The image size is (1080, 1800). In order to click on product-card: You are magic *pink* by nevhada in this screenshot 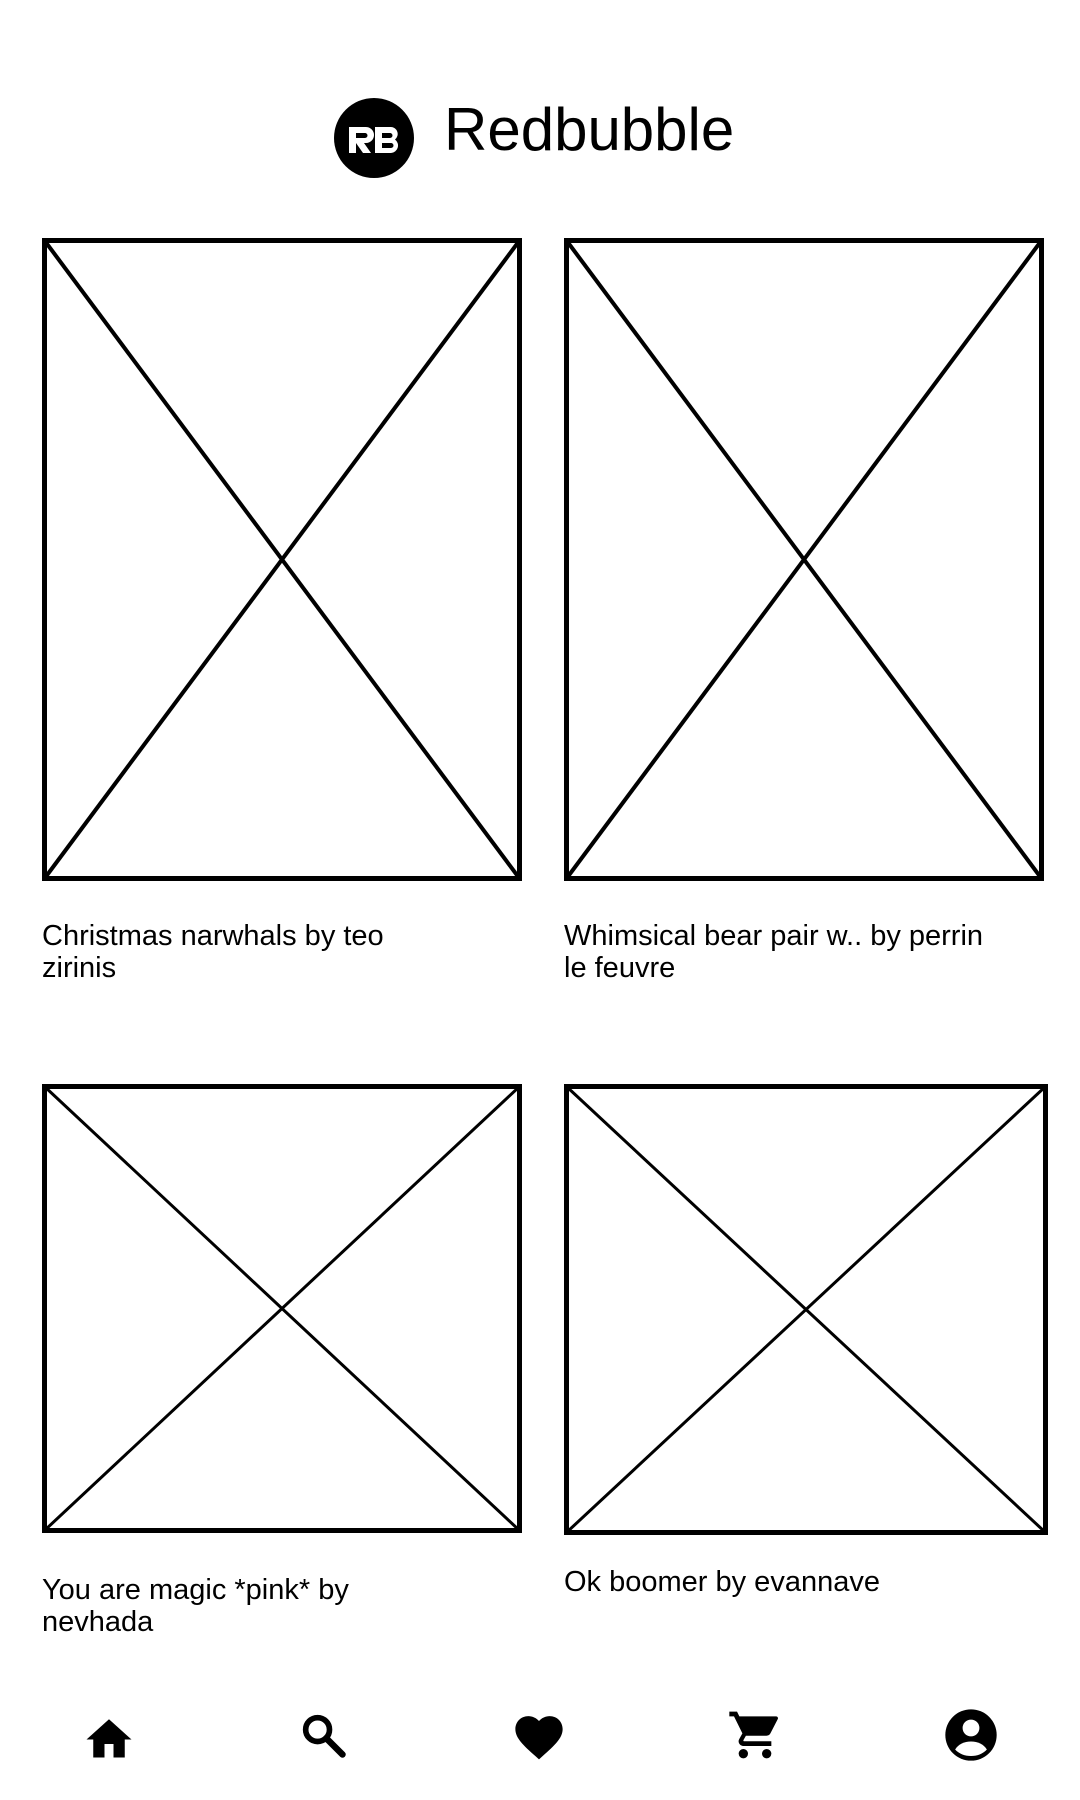, I will do `click(282, 1374)`.